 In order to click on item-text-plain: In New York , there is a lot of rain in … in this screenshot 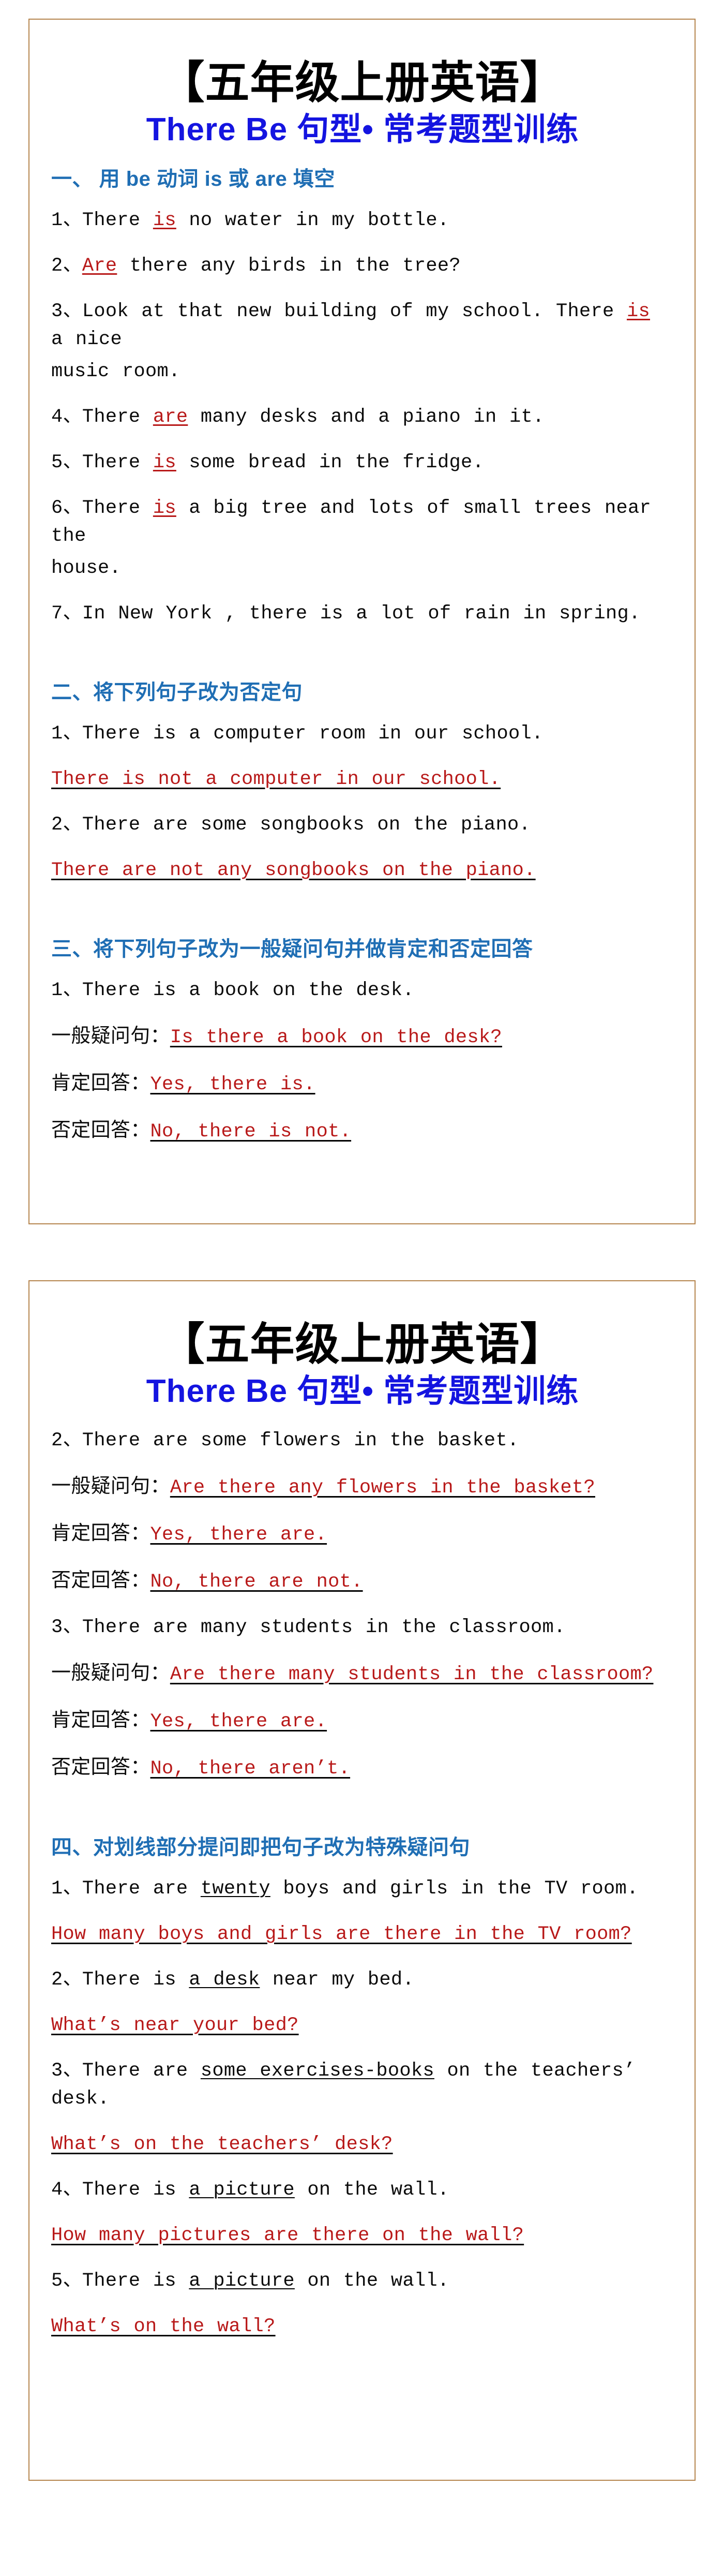, I will do `click(361, 613)`.